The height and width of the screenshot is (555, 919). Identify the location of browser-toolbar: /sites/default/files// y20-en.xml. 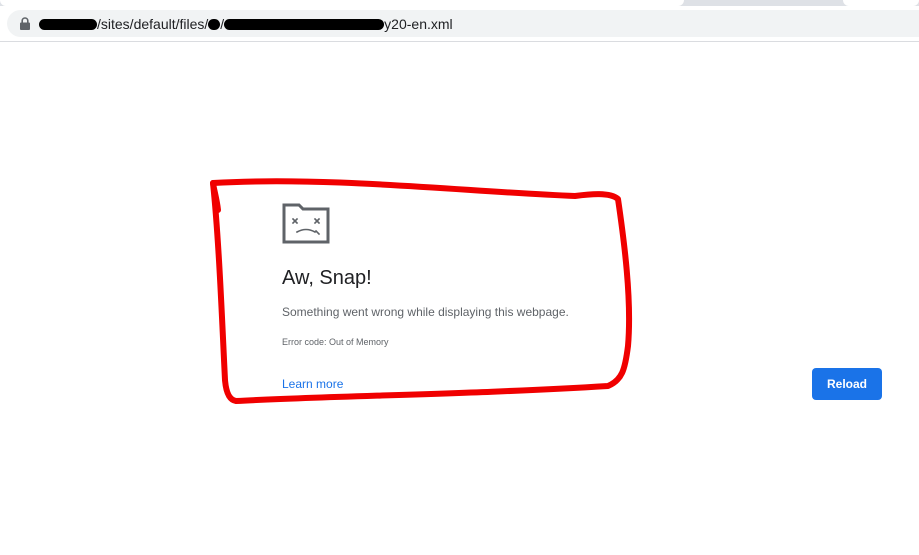
(459, 24).